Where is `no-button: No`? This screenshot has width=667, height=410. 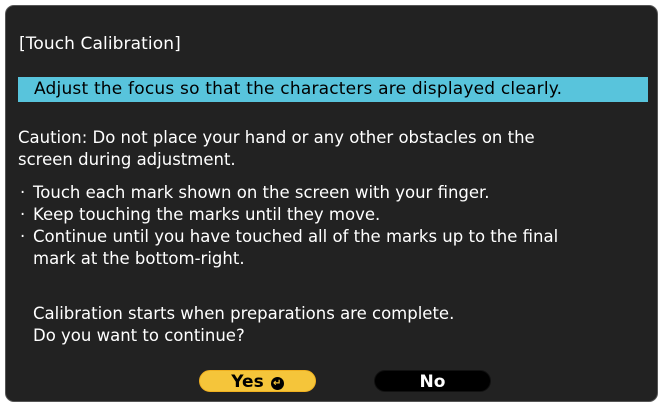
no-button: No is located at coordinates (432, 381).